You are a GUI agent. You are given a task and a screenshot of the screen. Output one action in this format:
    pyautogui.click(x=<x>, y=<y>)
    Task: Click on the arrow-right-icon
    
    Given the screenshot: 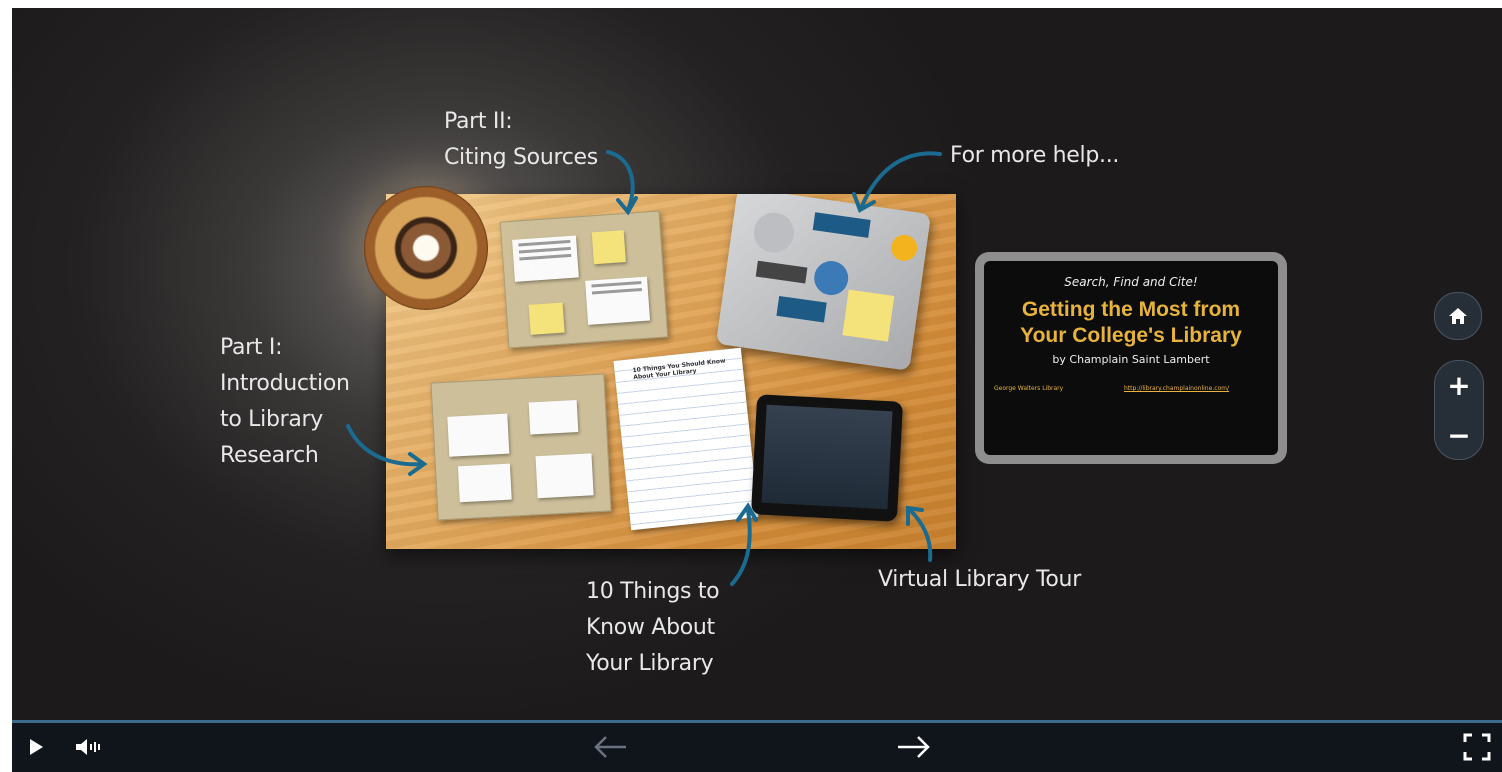 What is the action you would take?
    pyautogui.click(x=914, y=747)
    